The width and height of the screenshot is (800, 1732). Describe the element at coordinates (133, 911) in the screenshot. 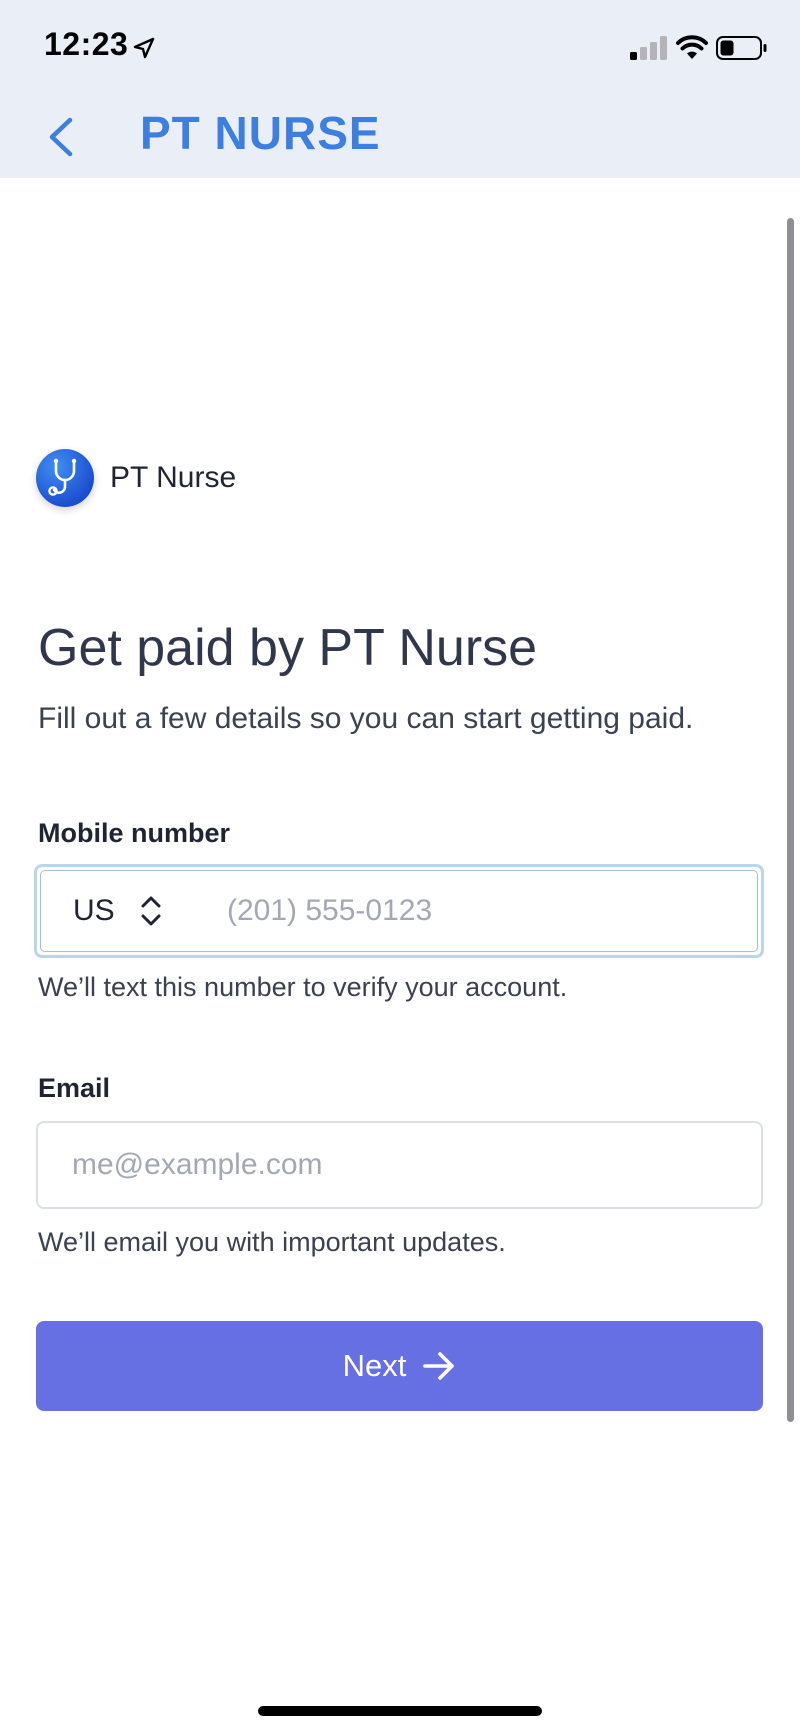

I see `country-code-select: US` at that location.